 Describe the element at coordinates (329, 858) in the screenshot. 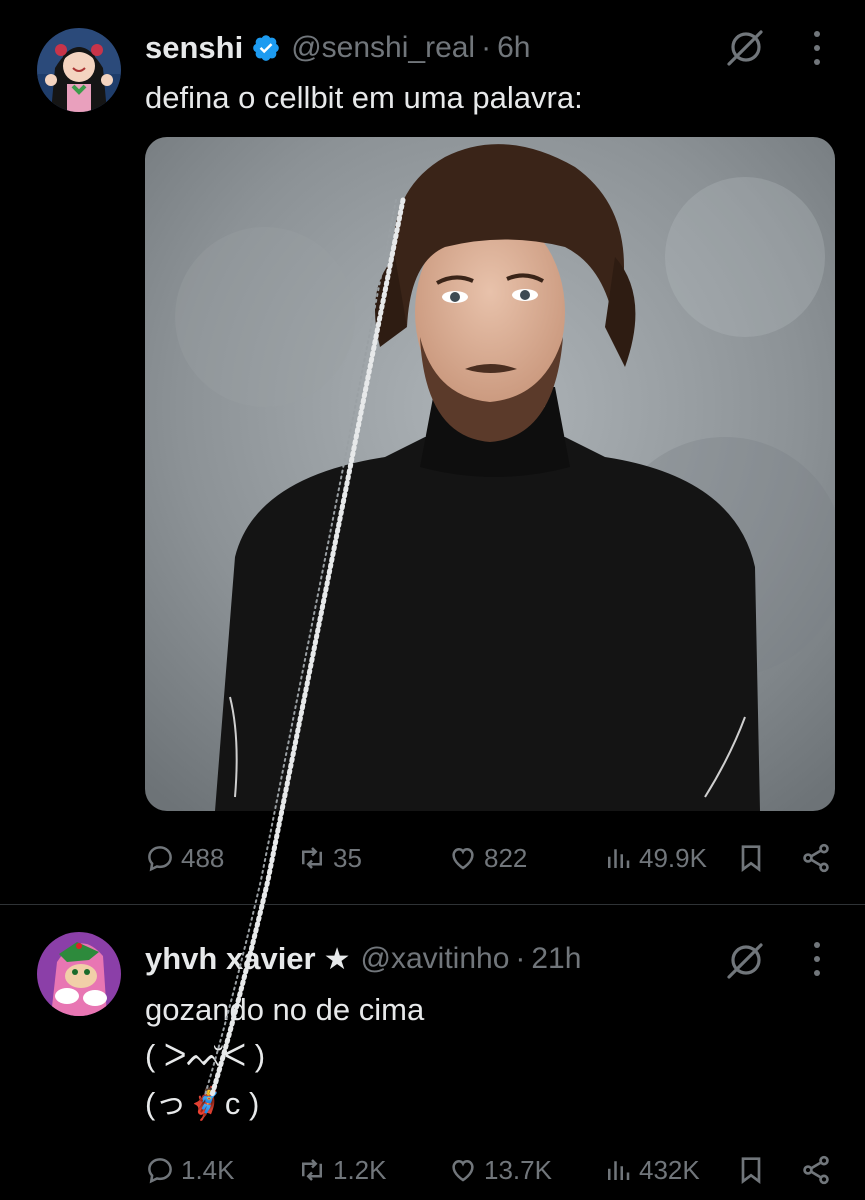

I see `retweet-button: 35` at that location.